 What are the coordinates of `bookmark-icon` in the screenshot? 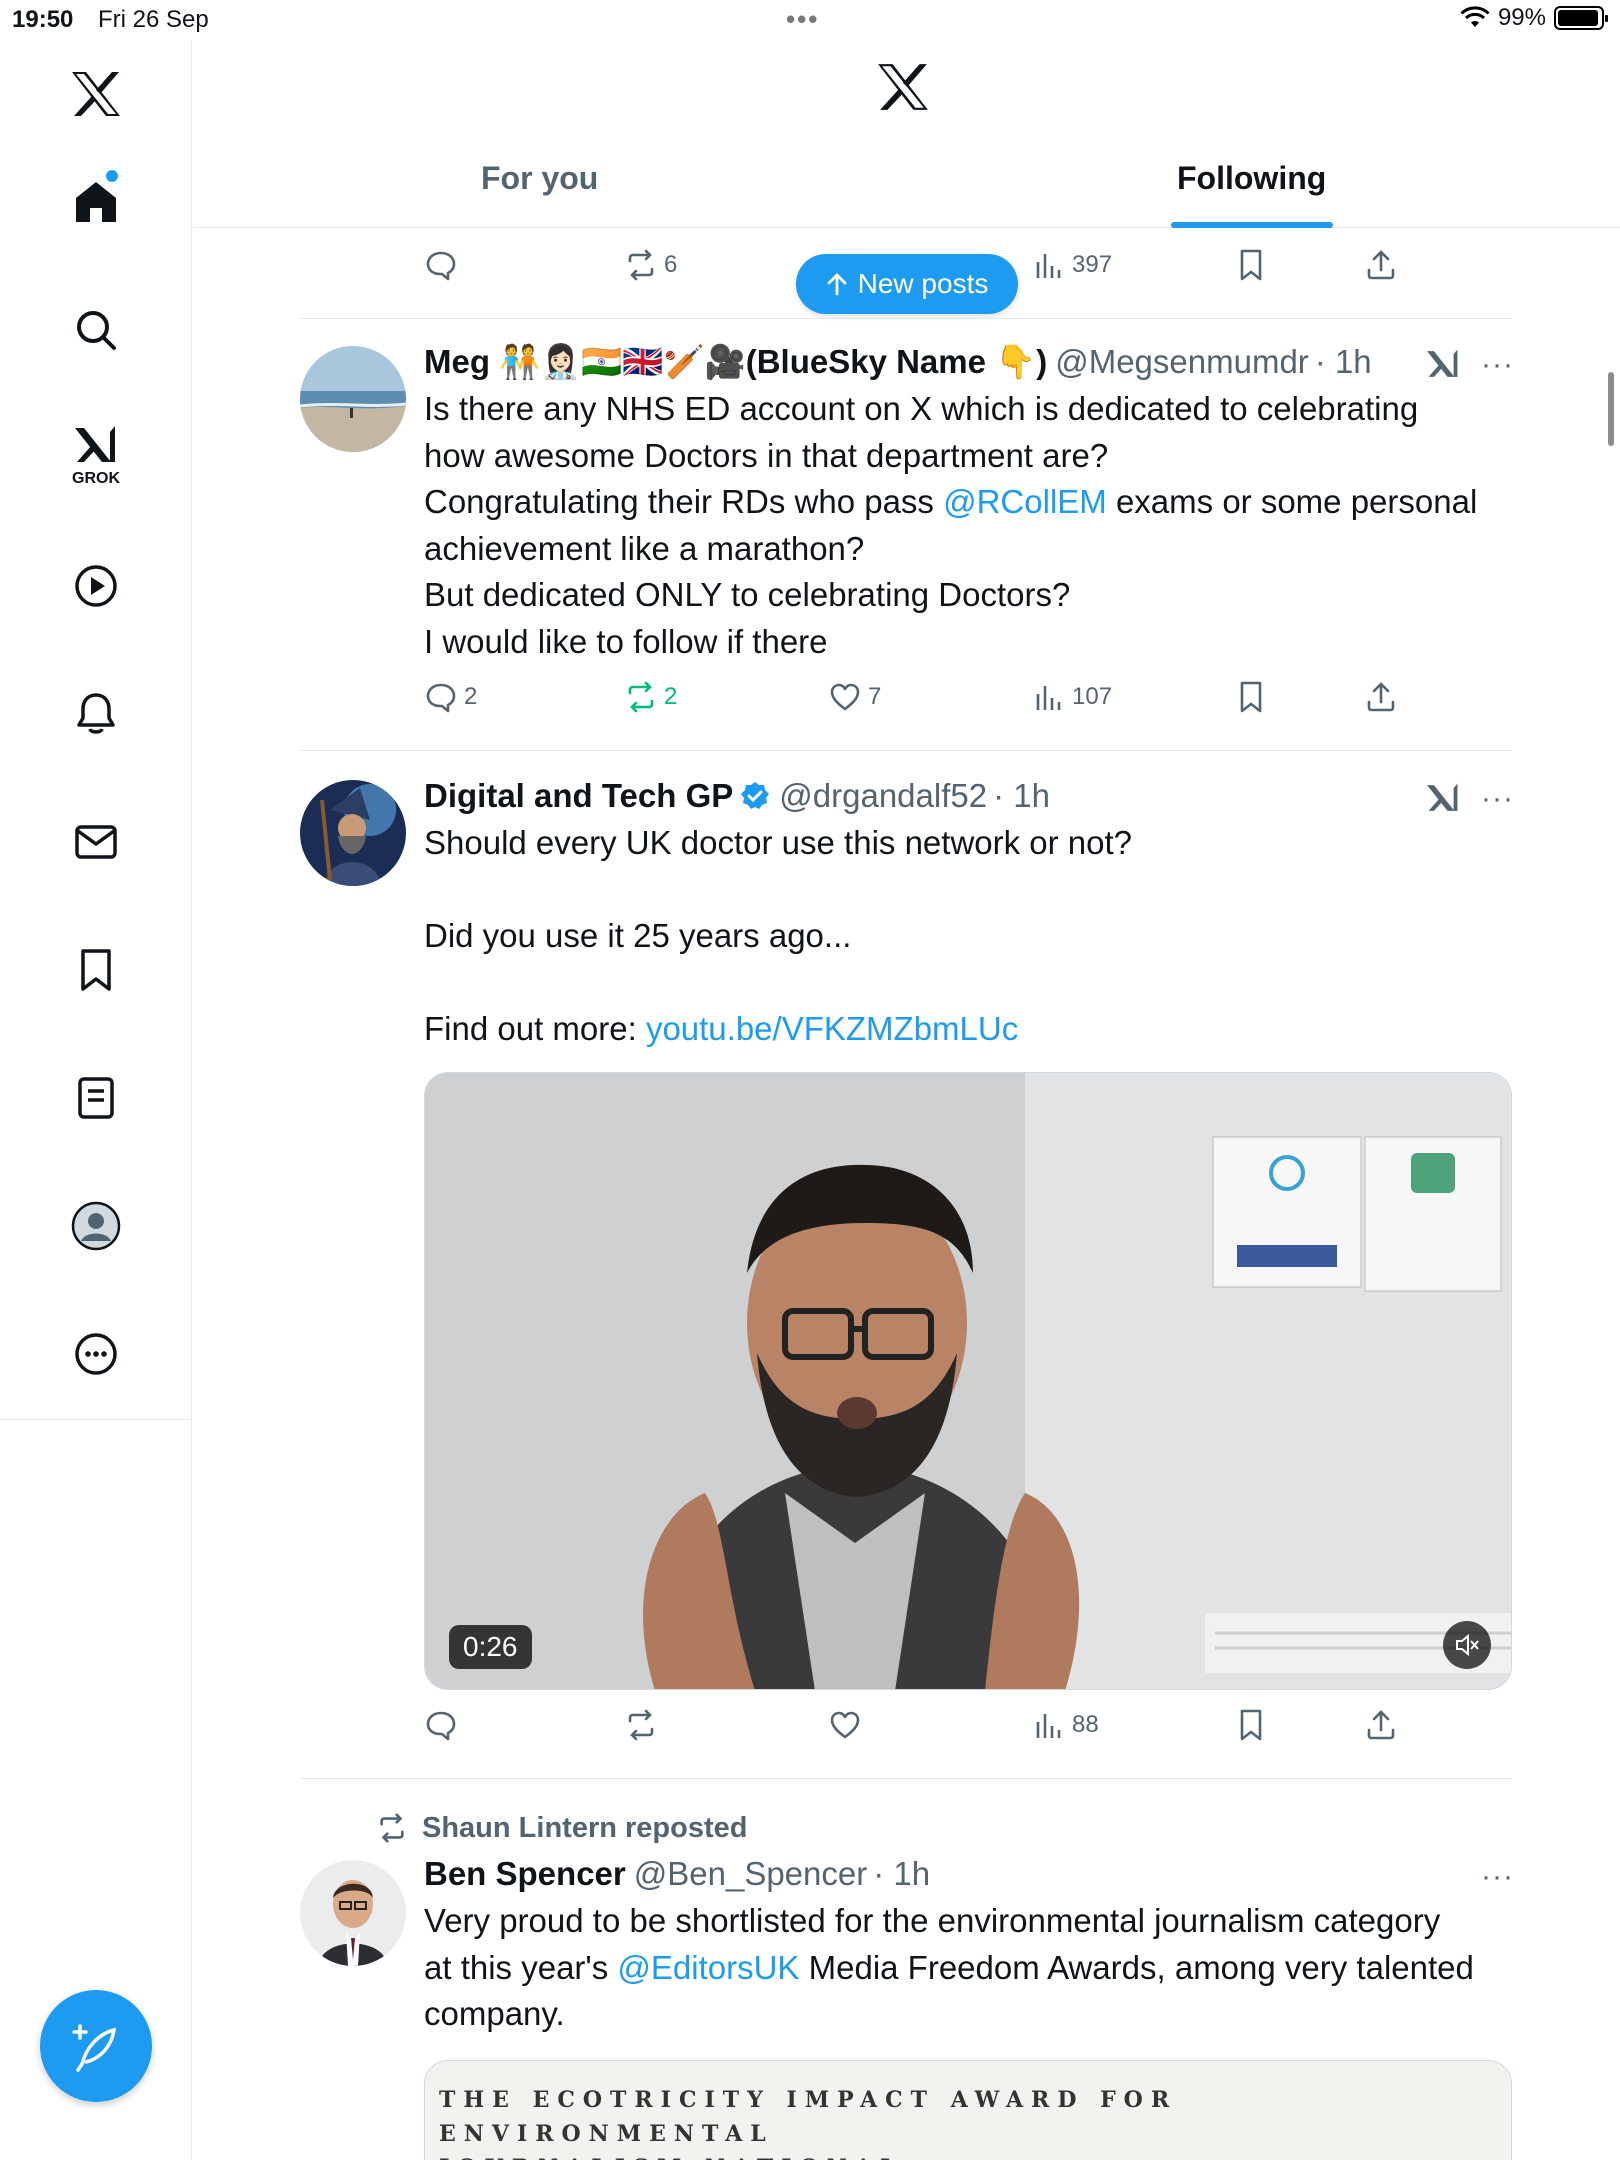 It's located at (1251, 1725).